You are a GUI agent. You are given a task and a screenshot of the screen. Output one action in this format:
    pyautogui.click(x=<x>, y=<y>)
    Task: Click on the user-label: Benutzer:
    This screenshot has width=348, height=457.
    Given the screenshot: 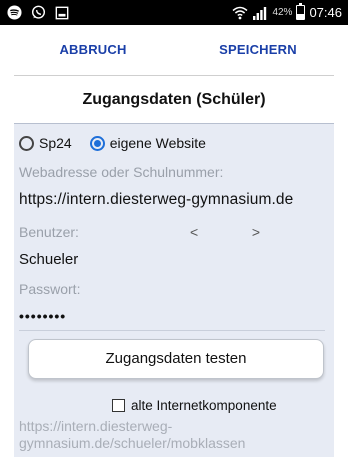 What is the action you would take?
    pyautogui.click(x=49, y=232)
    